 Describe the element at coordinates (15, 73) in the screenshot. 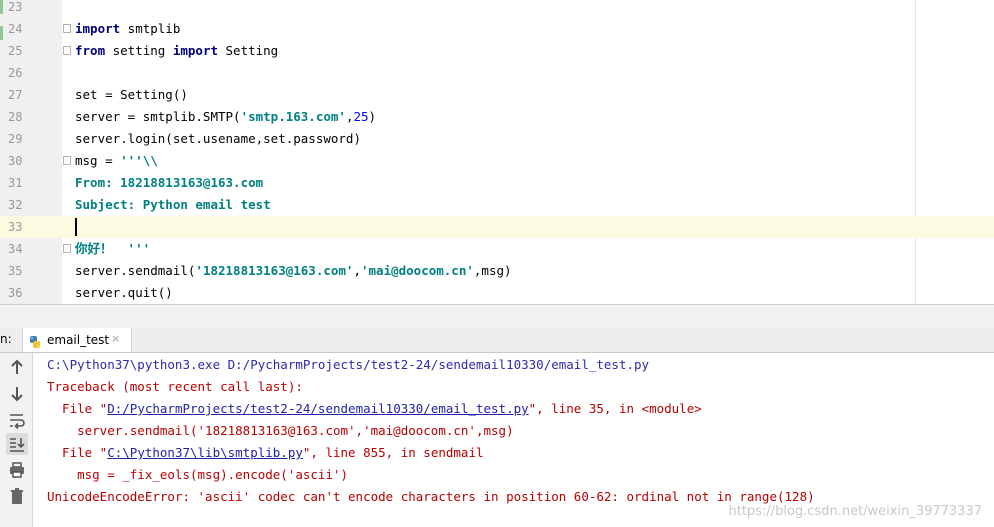

I see `line-number: 26` at that location.